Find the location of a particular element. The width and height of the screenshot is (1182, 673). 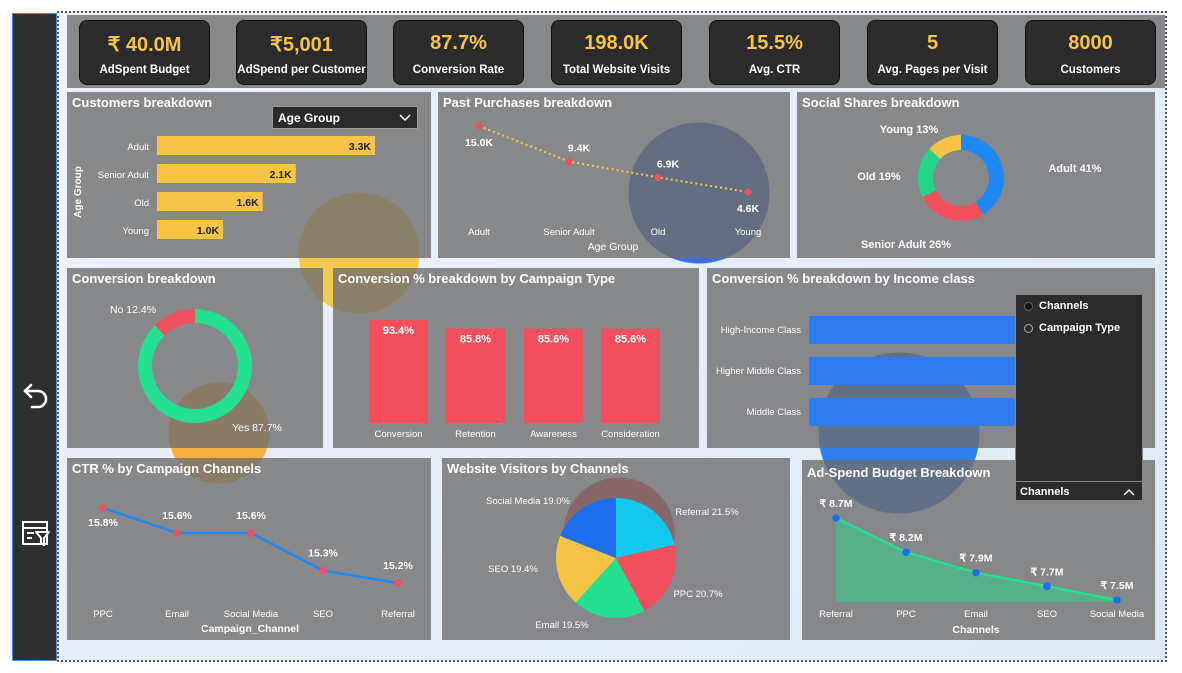

conversion-donut-chart: Yes 87.7% No 12.4% is located at coordinates (196, 369).